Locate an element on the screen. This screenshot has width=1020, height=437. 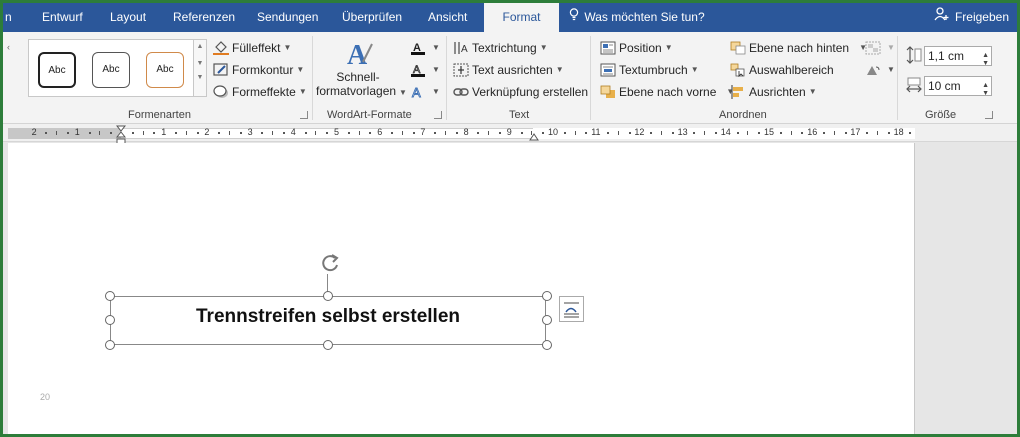
fill-effect-button: Fülleffekt ▼ is located at coordinates (252, 48).